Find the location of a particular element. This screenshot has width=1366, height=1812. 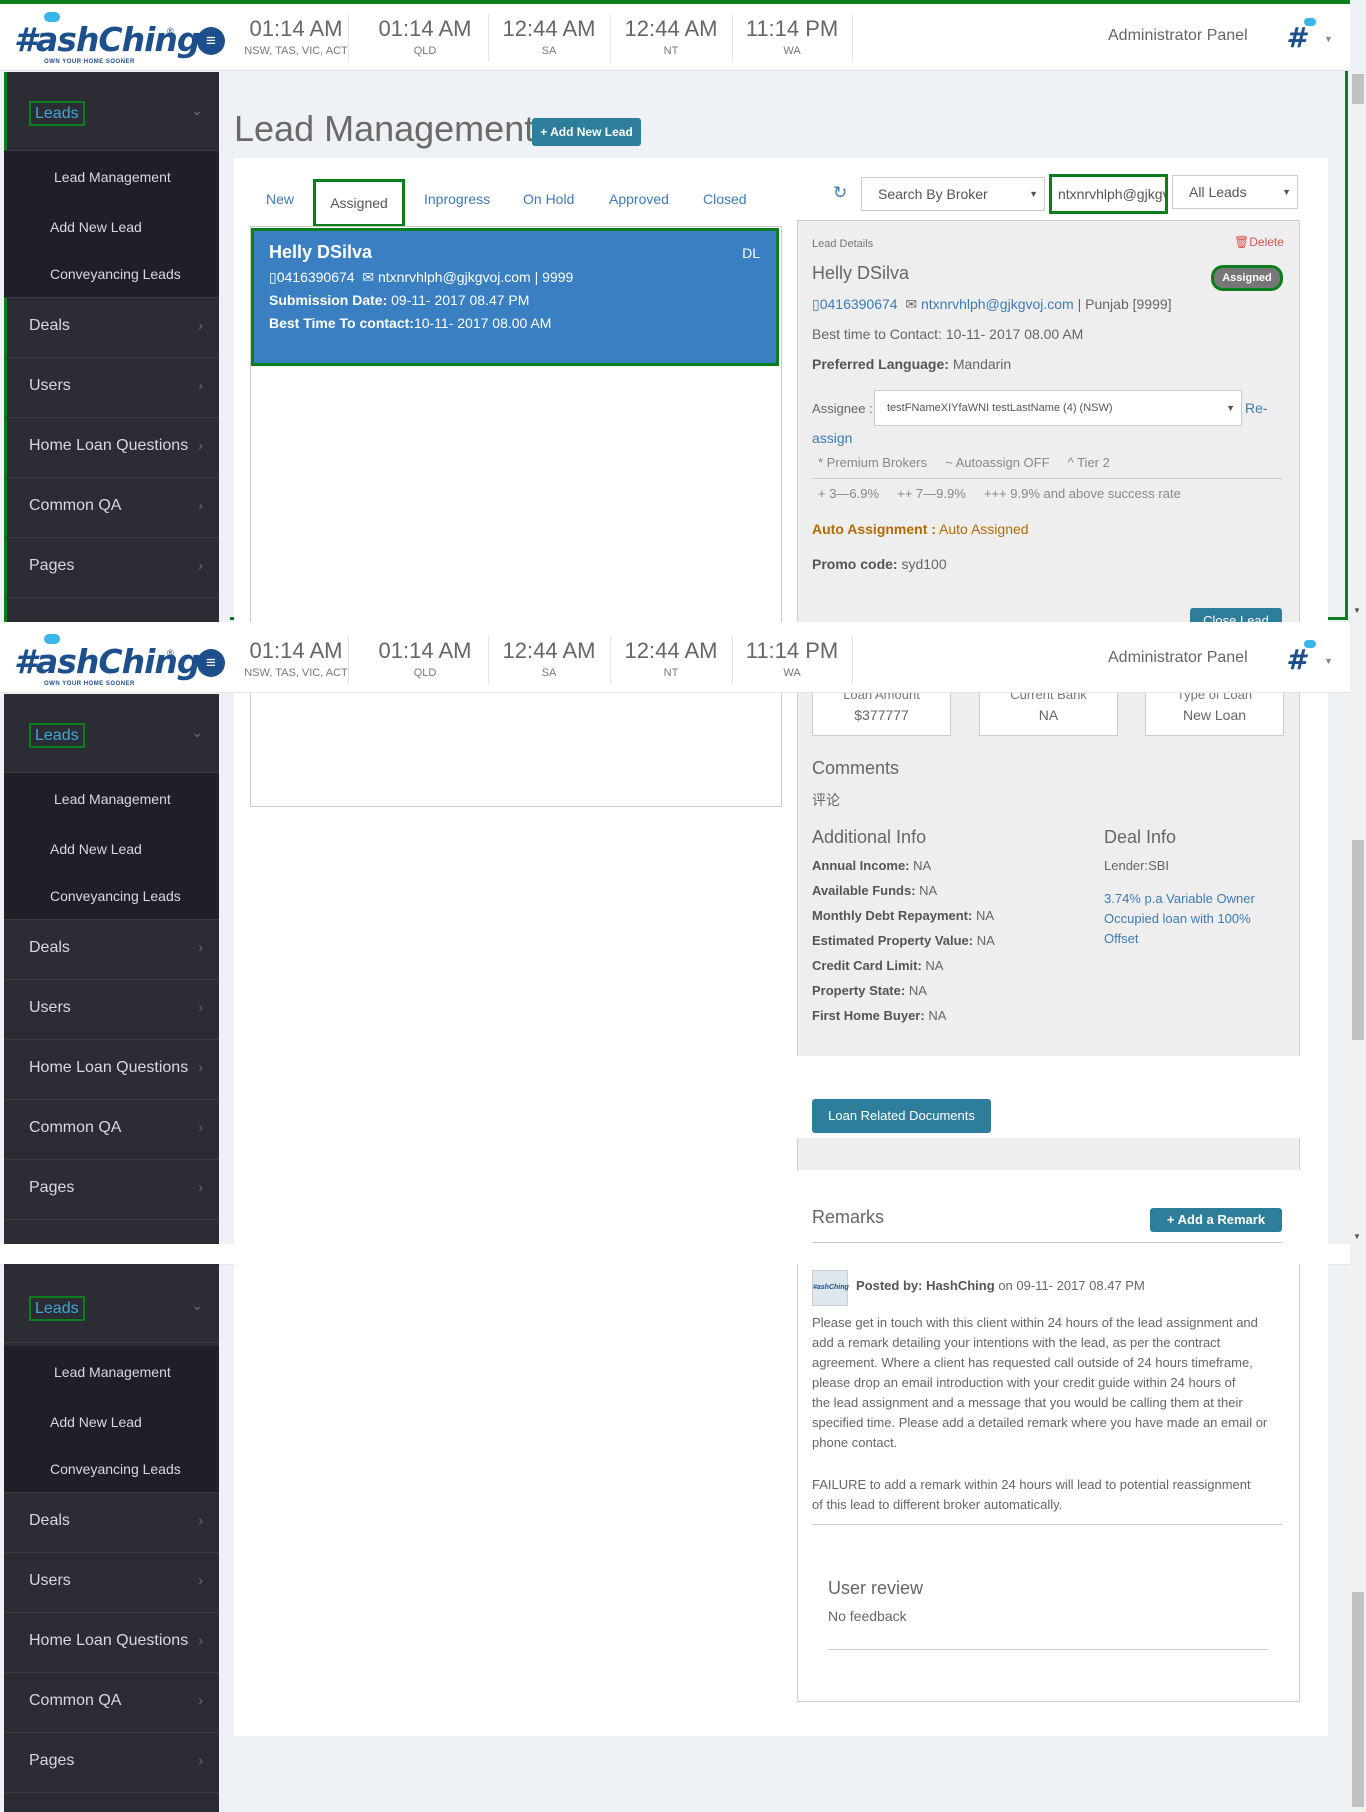

clock-qld: 01:14 AM QLD is located at coordinates (425, 38).